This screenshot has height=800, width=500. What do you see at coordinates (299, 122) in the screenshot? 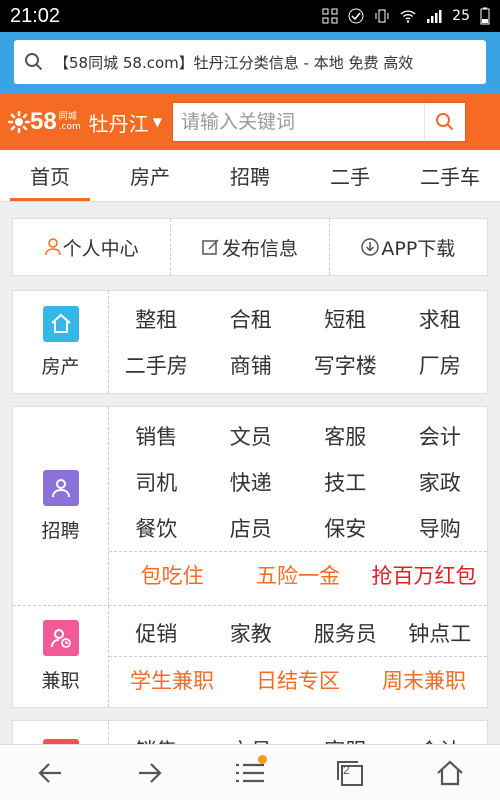
I see `search-input` at bounding box center [299, 122].